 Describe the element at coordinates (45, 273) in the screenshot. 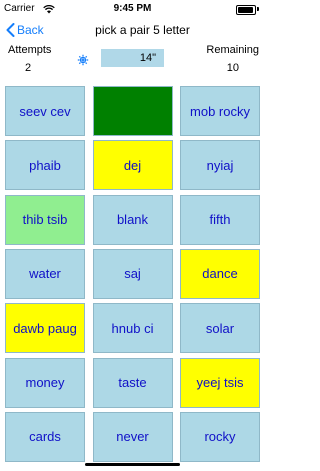

I see `card-10: water` at that location.